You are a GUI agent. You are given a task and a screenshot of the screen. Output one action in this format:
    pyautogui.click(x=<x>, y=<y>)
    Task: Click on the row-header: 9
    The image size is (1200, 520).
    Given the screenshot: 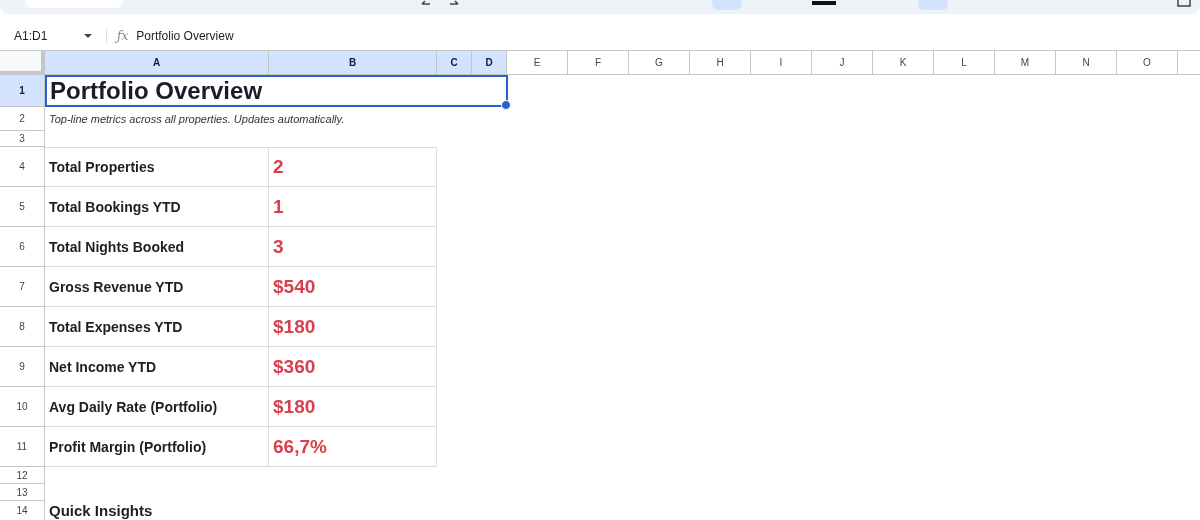 What is the action you would take?
    pyautogui.click(x=22, y=367)
    